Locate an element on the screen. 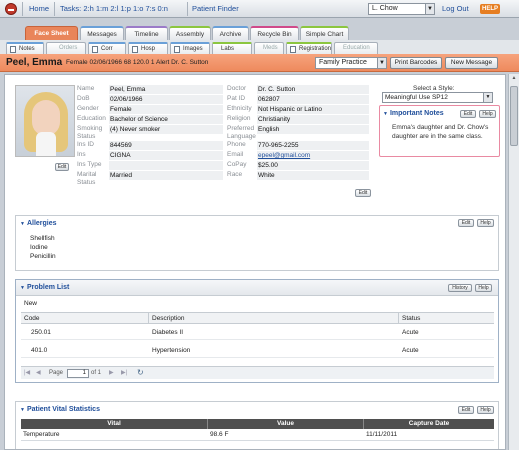  subtab-label: Corr is located at coordinates (107, 49).